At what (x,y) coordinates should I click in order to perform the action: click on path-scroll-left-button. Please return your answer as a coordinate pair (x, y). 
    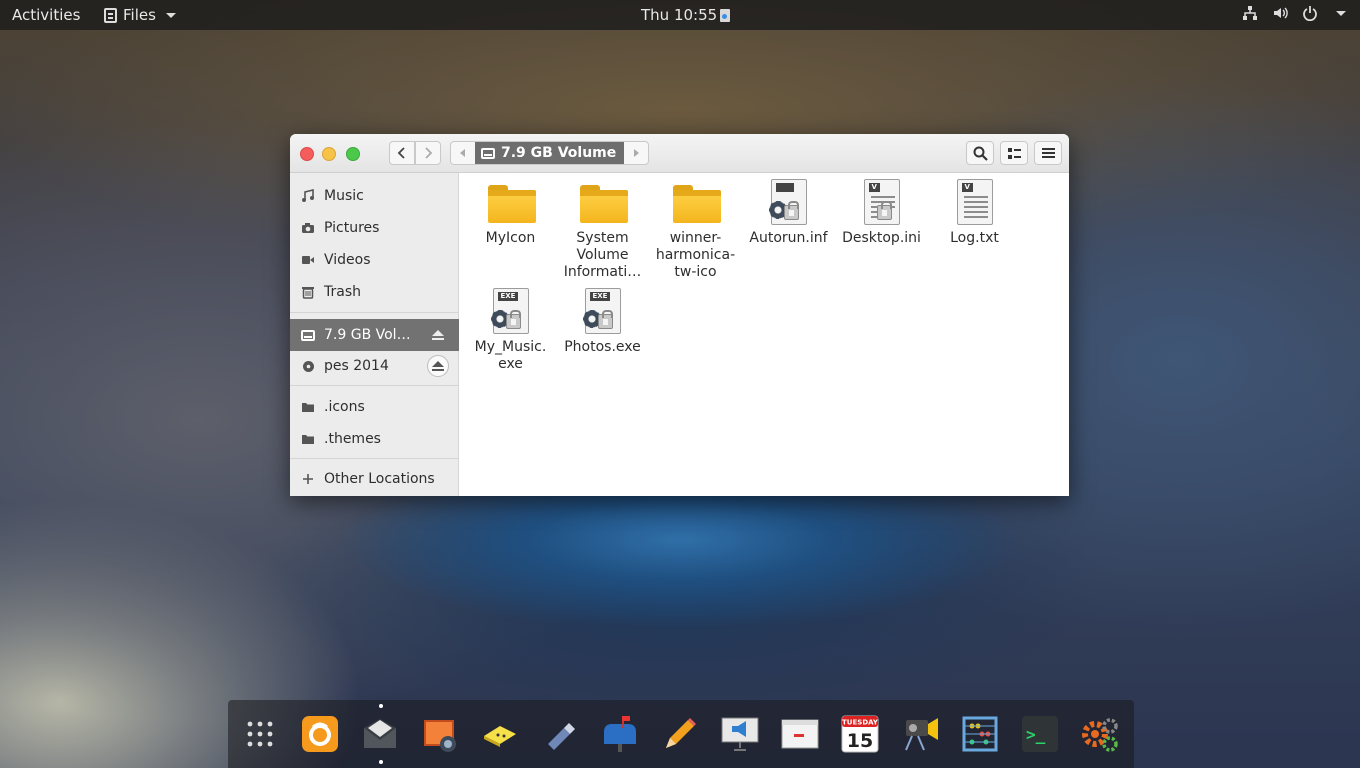
    Looking at the image, I should click on (463, 153).